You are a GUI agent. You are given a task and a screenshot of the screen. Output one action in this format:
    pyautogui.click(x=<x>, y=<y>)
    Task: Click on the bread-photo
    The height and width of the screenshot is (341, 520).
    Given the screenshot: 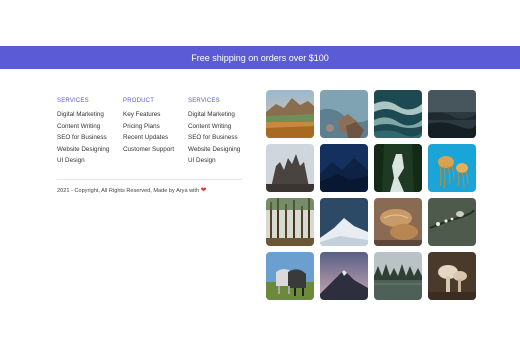 What is the action you would take?
    pyautogui.click(x=398, y=222)
    